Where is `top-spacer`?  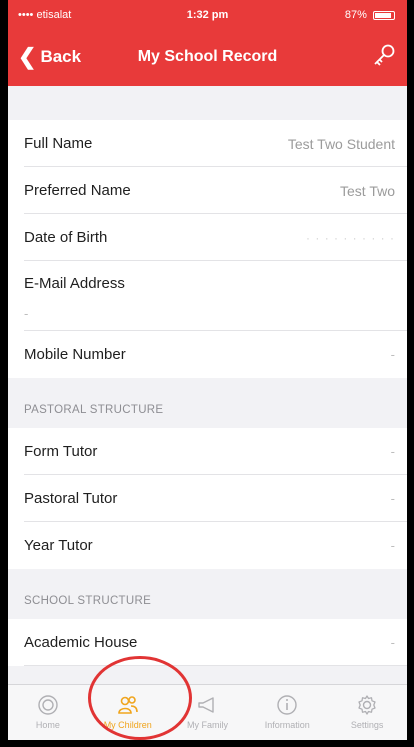 top-spacer is located at coordinates (207, 103).